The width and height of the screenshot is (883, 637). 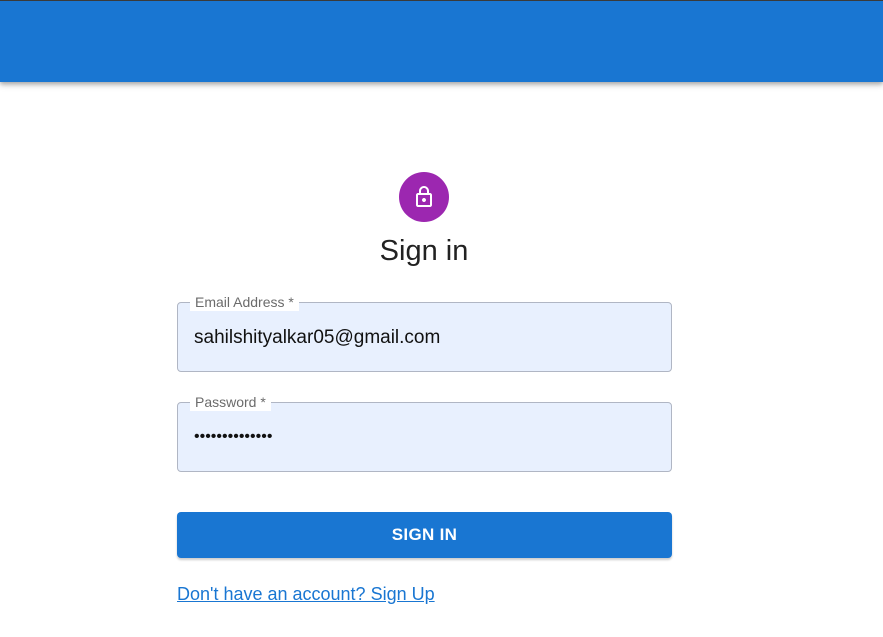 What do you see at coordinates (306, 594) in the screenshot?
I see `sign-up-link: Don't have an account? Sign Up` at bounding box center [306, 594].